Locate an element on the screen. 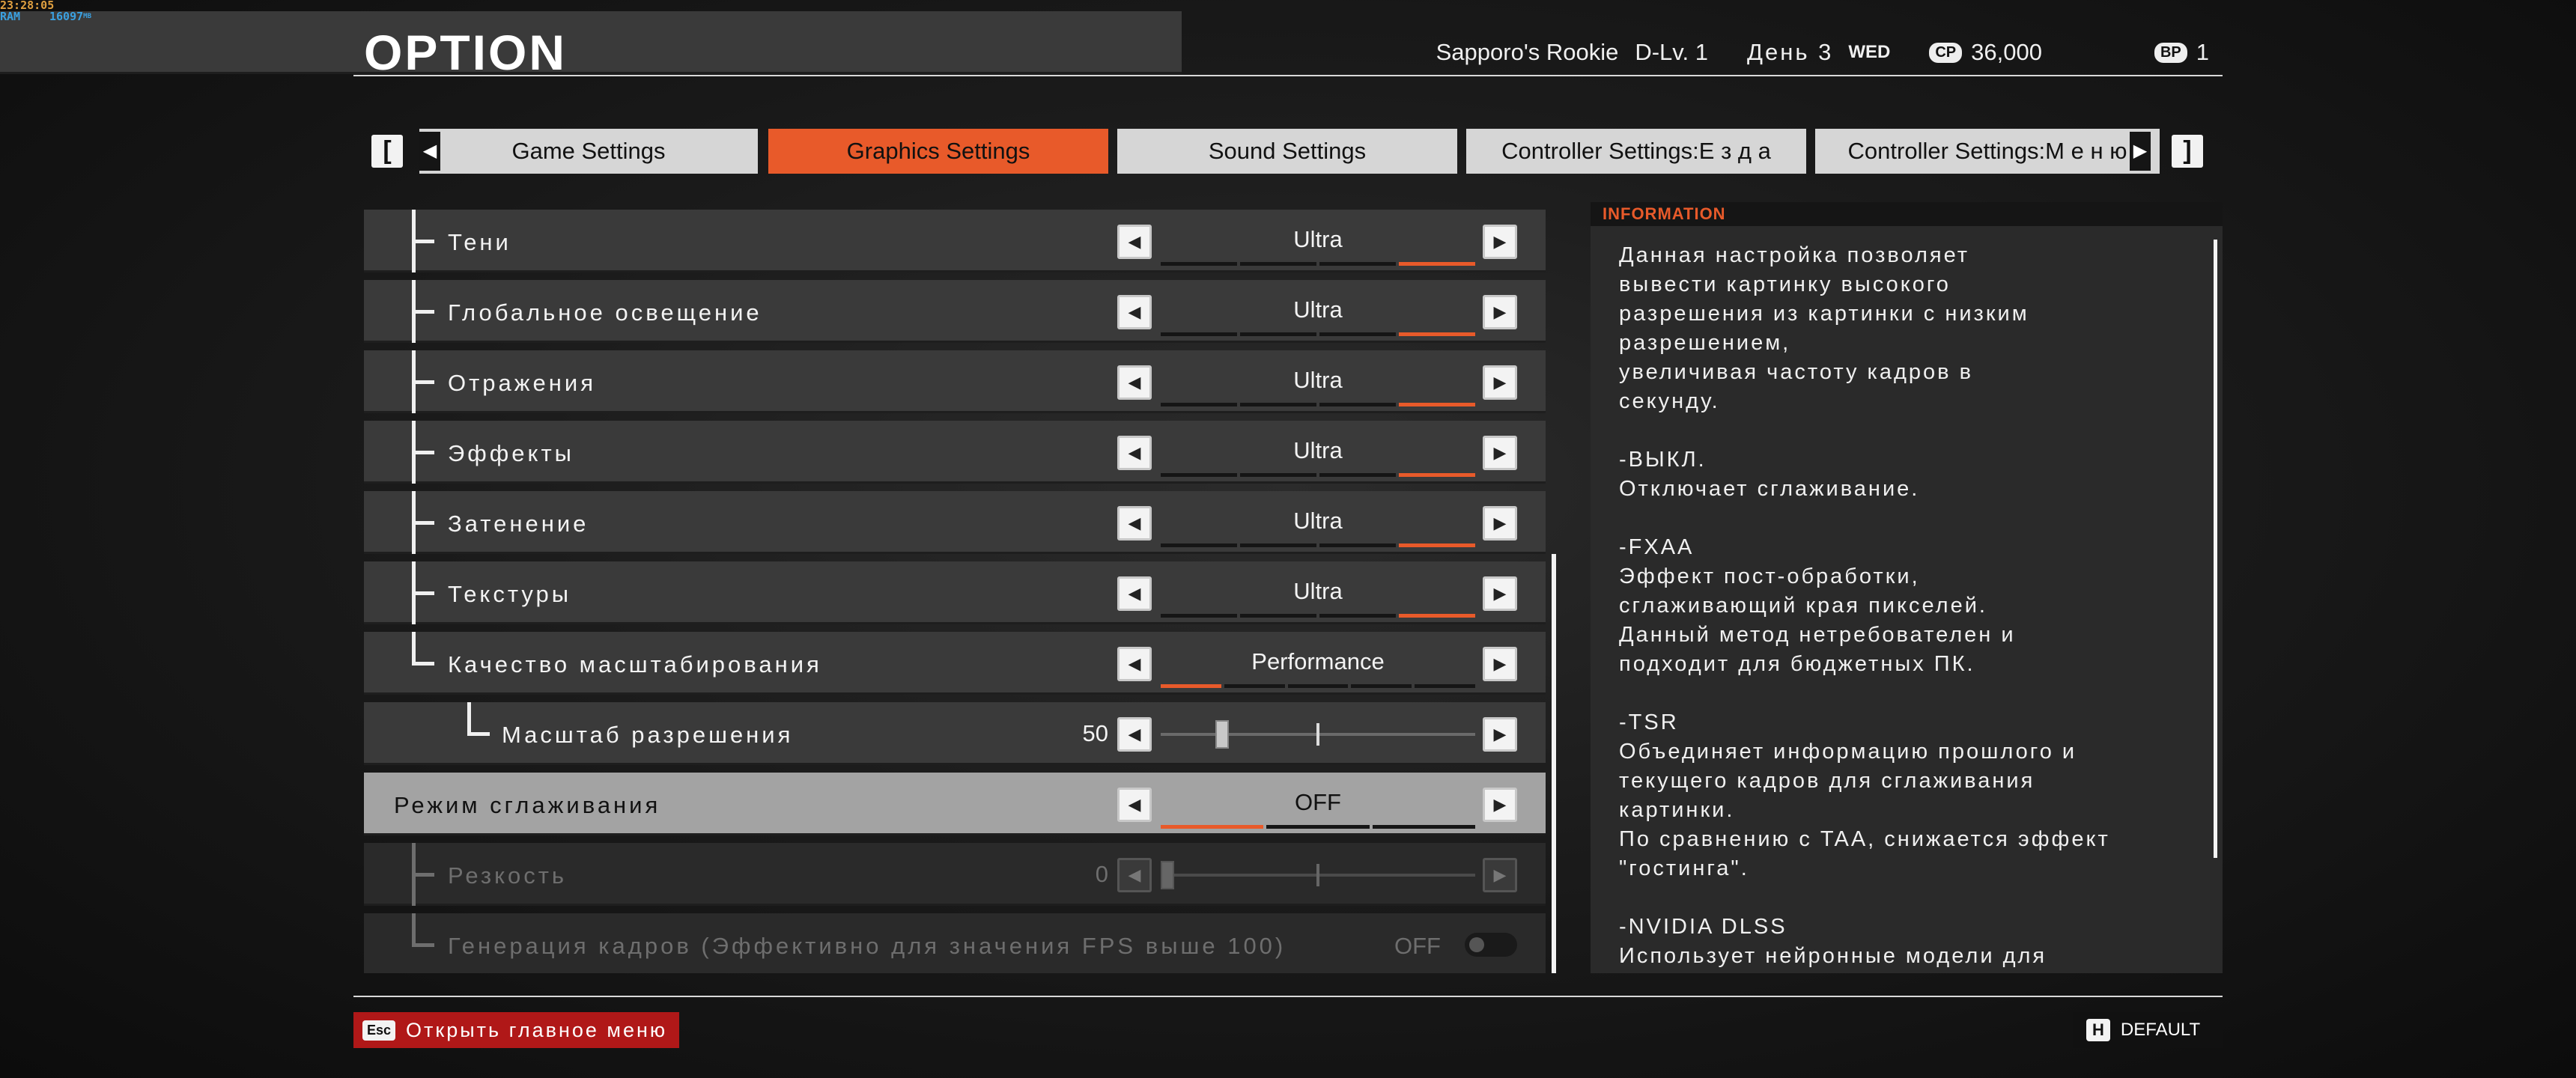 The height and width of the screenshot is (1078, 2576). setting-row-antialiasing: Режим сглаживания ◀ OFF ▶ is located at coordinates (955, 804).